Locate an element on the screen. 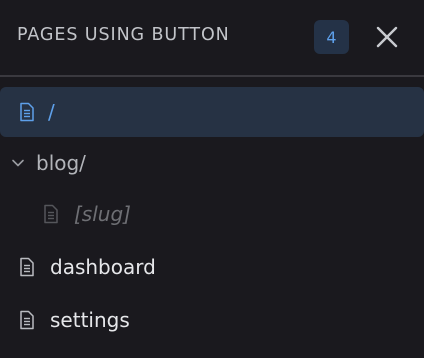 The width and height of the screenshot is (424, 358). header-divider is located at coordinates (212, 76).